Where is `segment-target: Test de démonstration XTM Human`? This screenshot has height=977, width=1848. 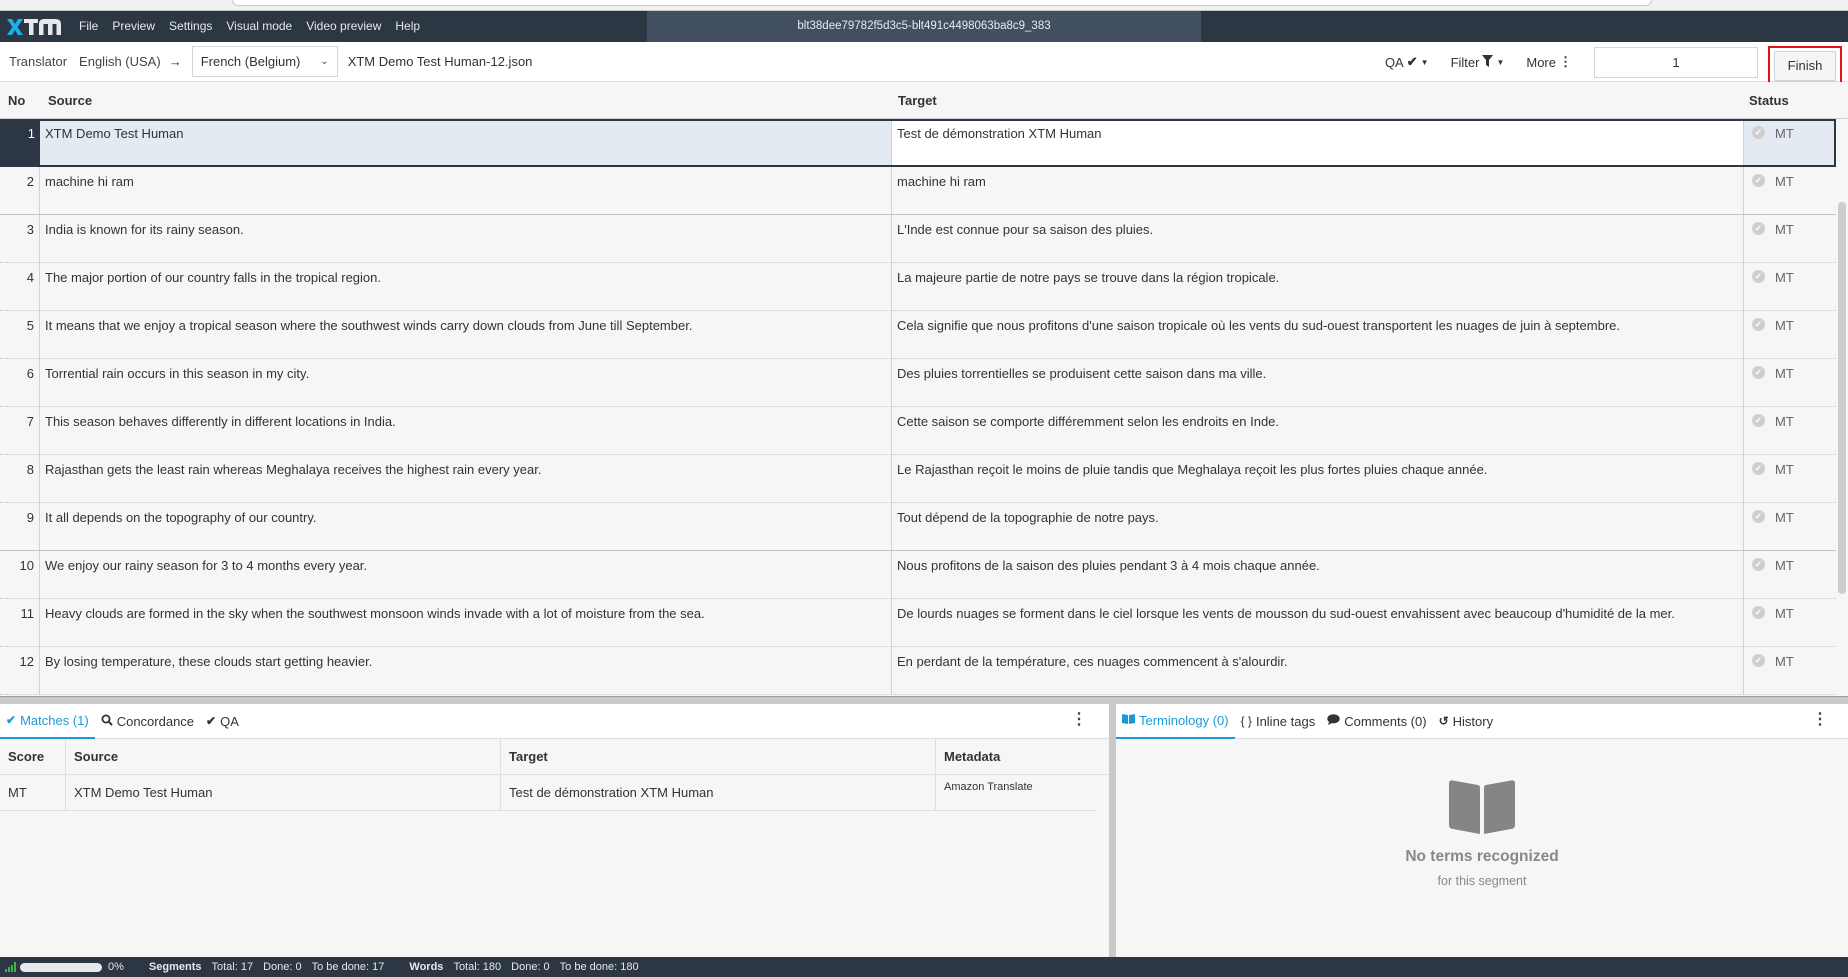 segment-target: Test de démonstration XTM Human is located at coordinates (1318, 142).